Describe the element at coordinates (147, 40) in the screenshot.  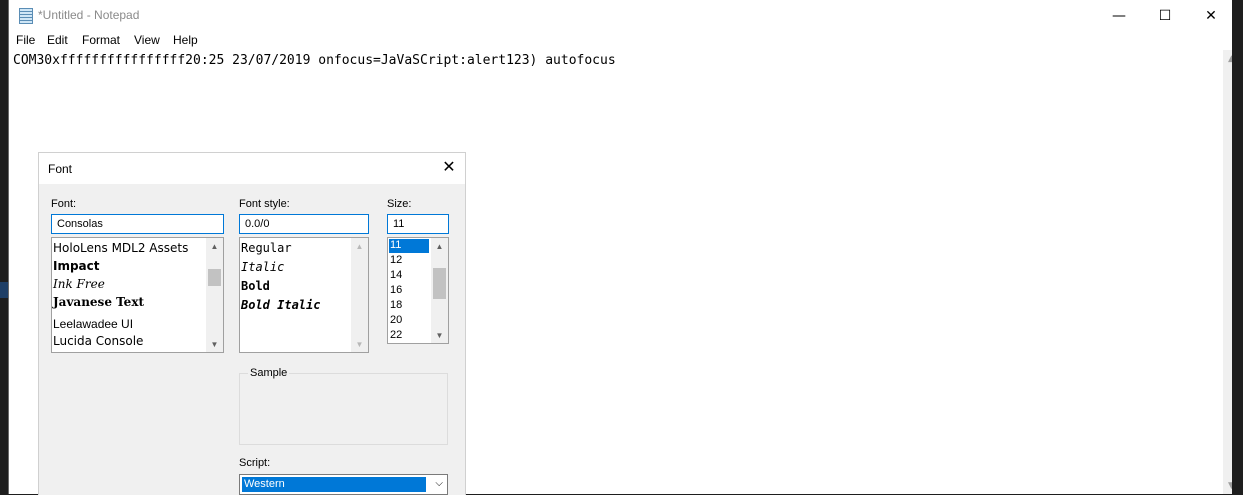
I see `menu-view: View` at that location.